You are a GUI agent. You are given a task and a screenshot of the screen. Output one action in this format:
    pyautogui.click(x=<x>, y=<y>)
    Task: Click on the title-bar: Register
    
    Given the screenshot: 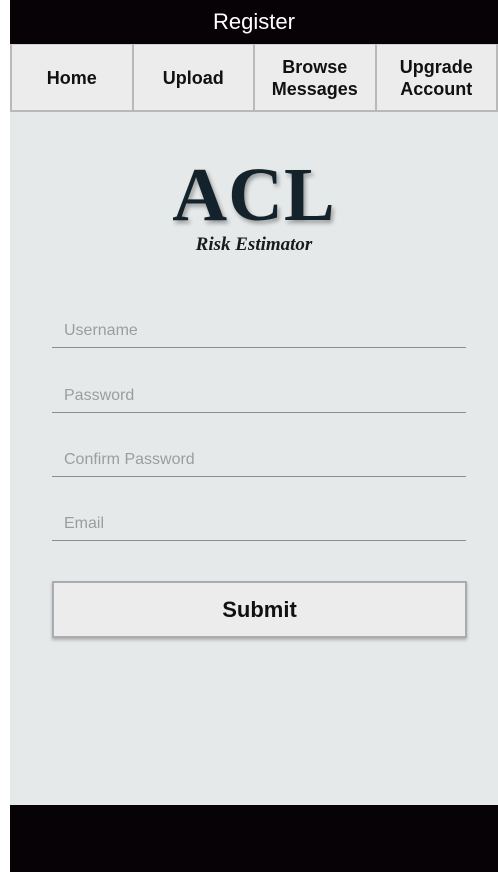 What is the action you would take?
    pyautogui.click(x=254, y=22)
    